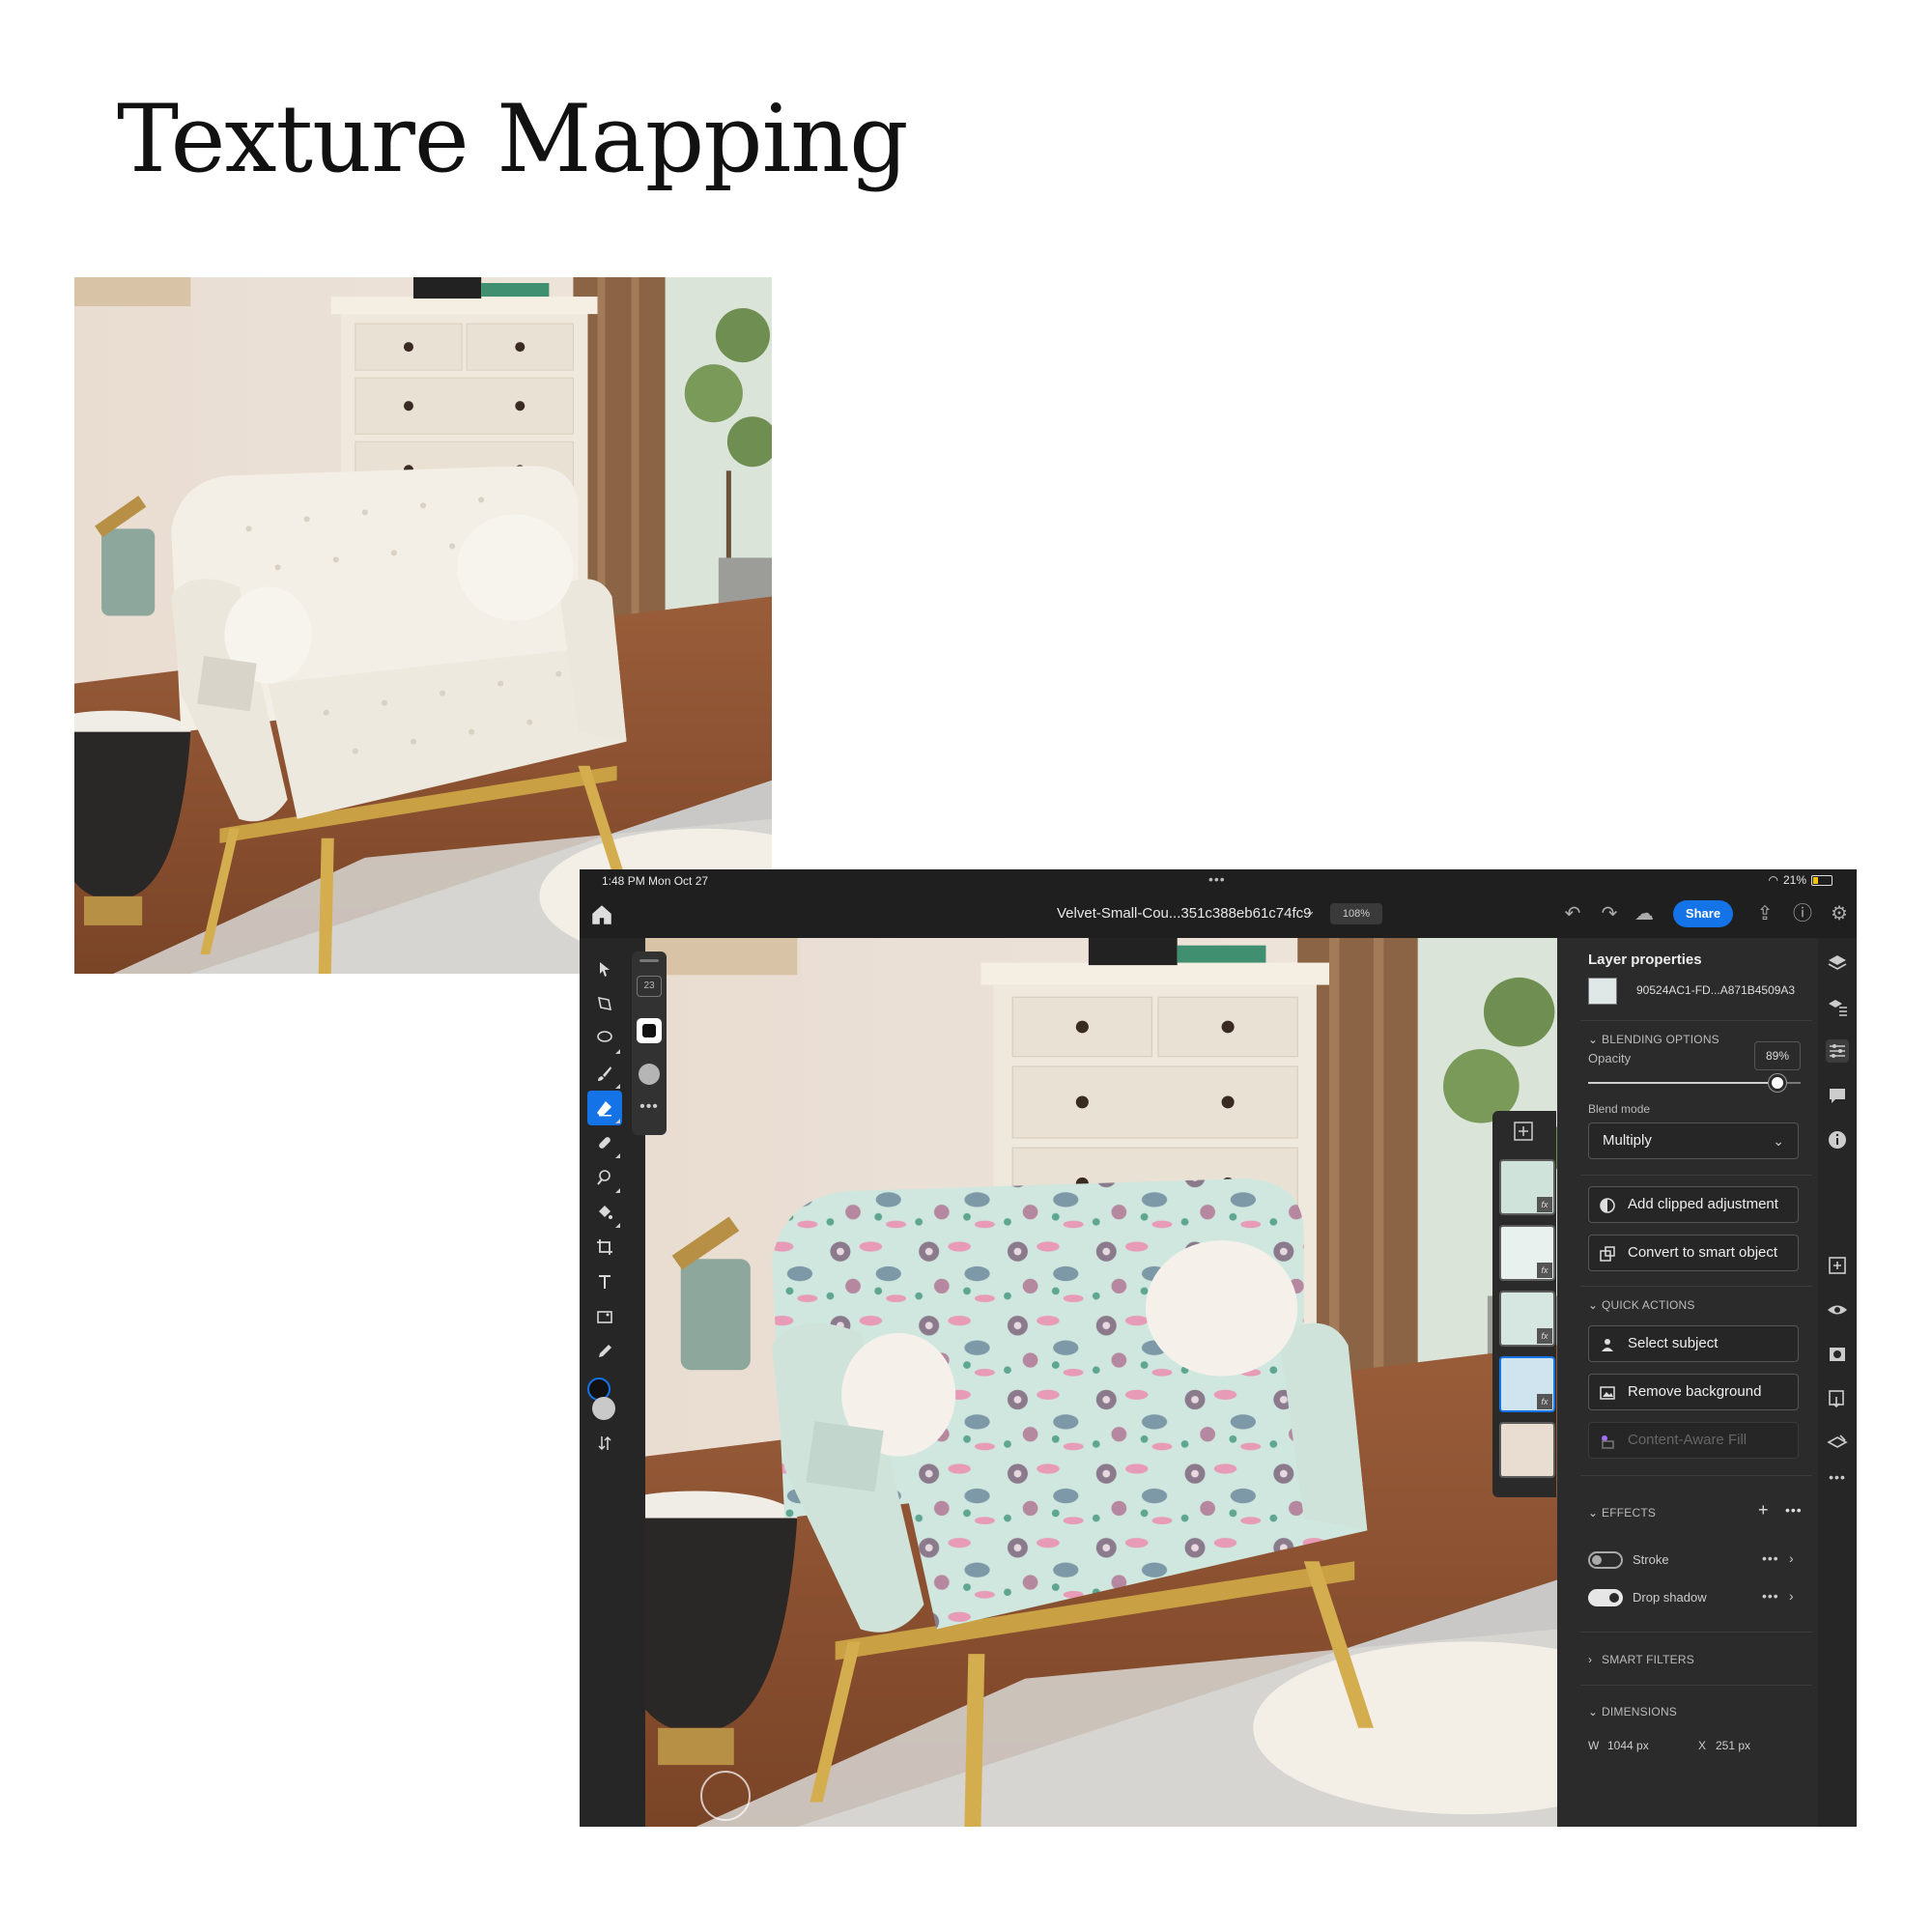 The width and height of the screenshot is (1932, 1932). What do you see at coordinates (1310, 911) in the screenshot?
I see `chevron-down-icon: ⌄` at bounding box center [1310, 911].